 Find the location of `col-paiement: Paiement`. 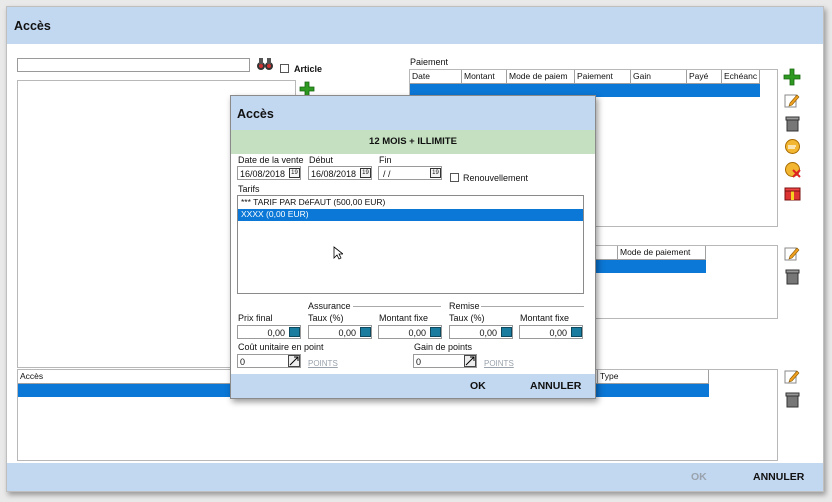

col-paiement: Paiement is located at coordinates (603, 77).